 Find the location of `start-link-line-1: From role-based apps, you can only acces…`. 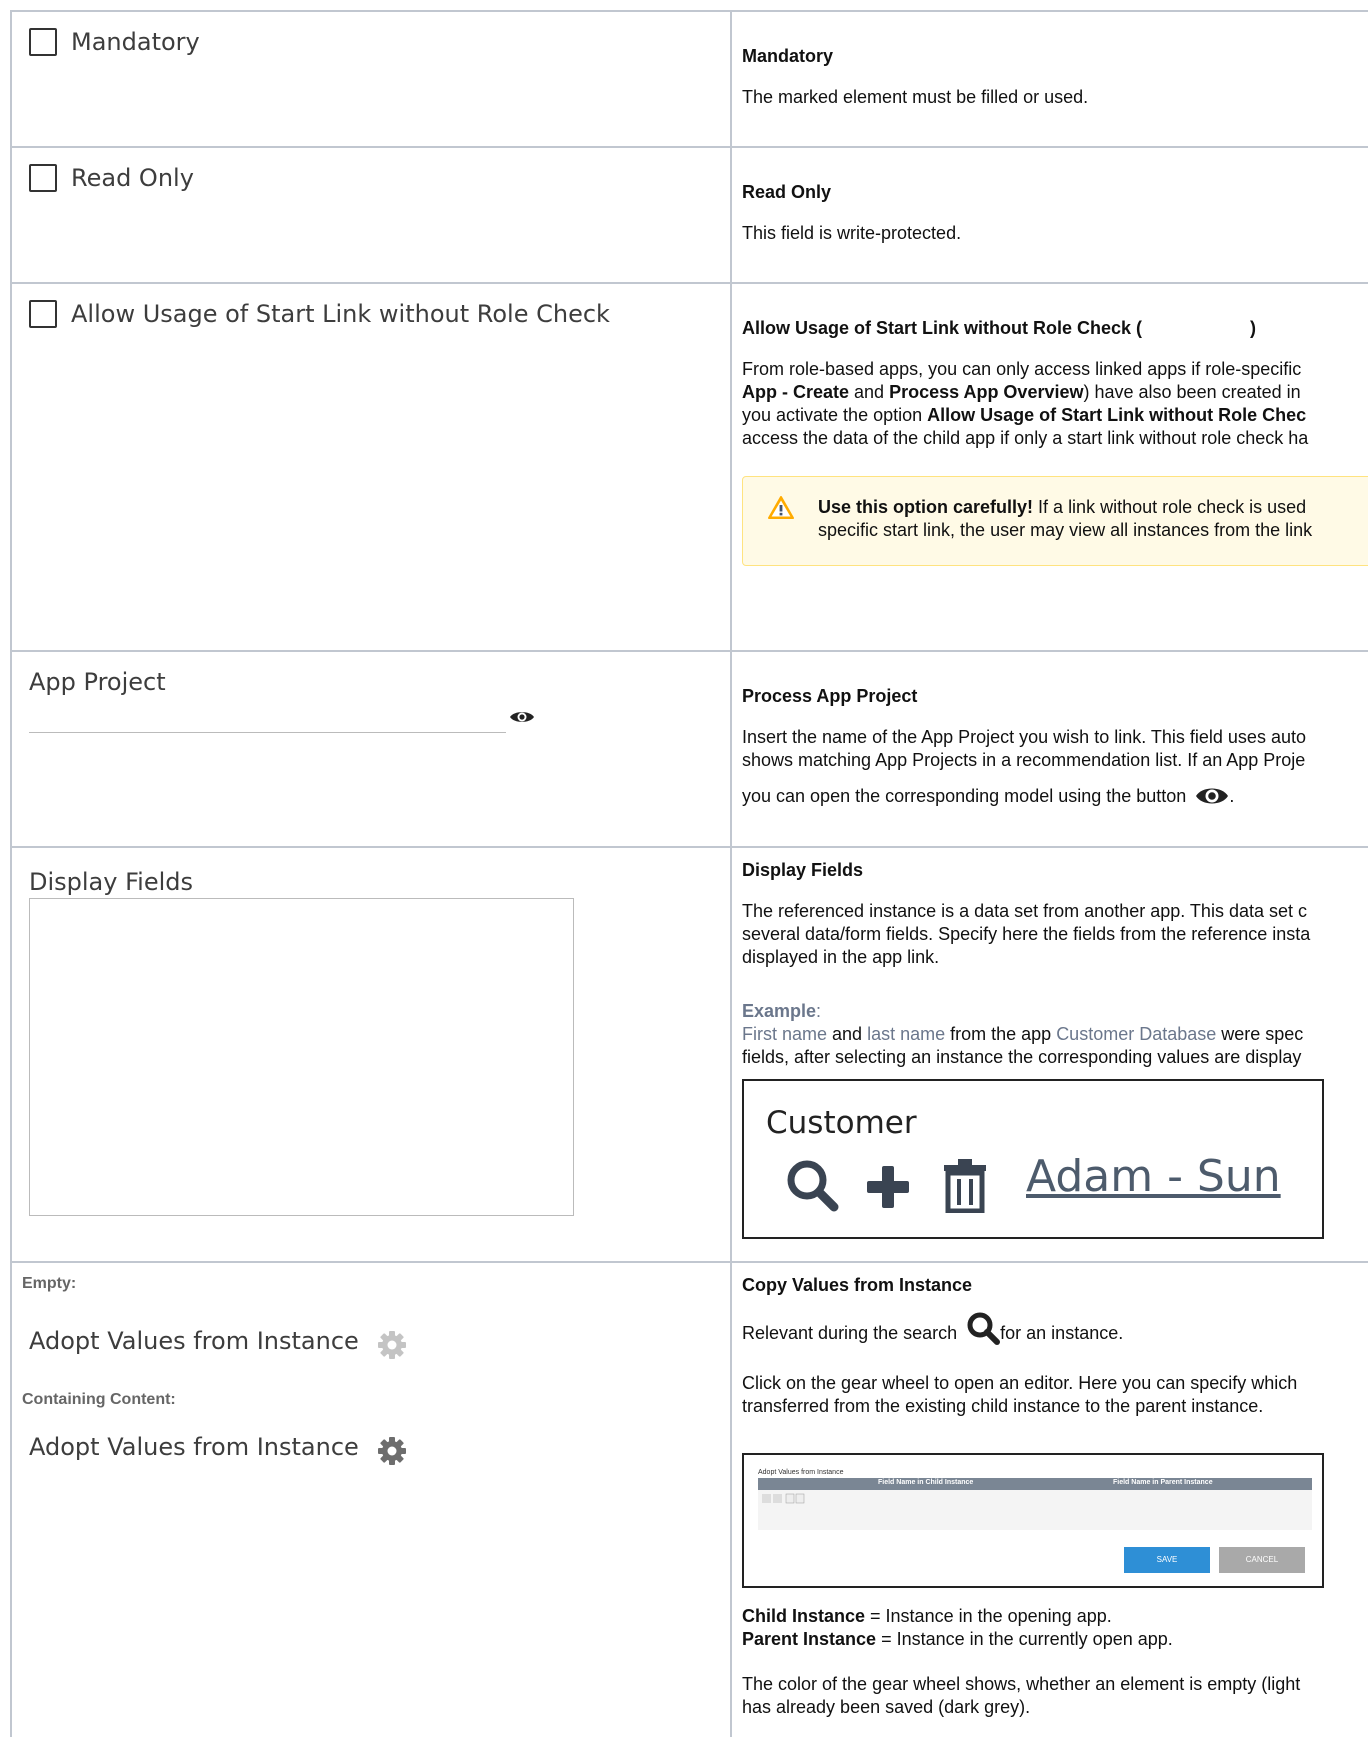

start-link-line-1: From role-based apps, you can only acces… is located at coordinates (1022, 369).